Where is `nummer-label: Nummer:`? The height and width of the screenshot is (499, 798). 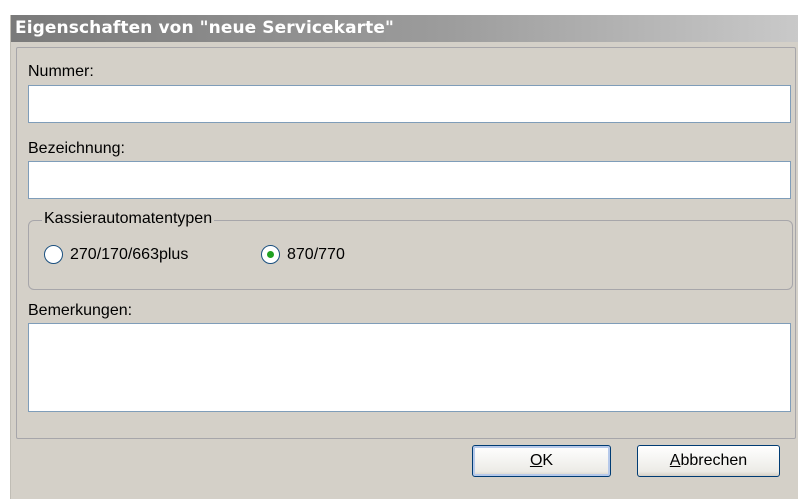 nummer-label: Nummer: is located at coordinates (61, 71).